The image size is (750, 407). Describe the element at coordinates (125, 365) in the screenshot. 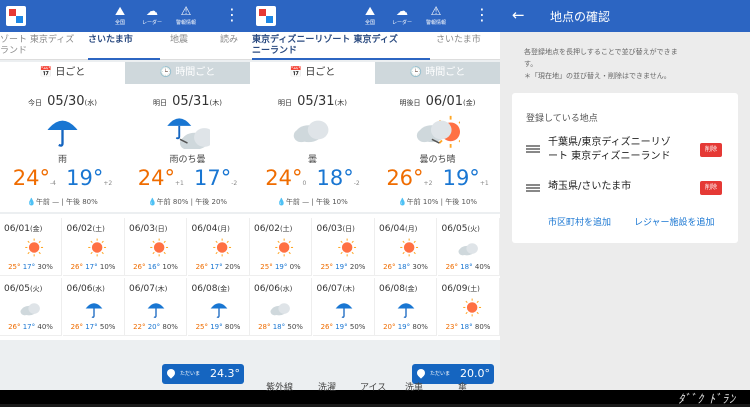

I see `bottom-area: ただいま 24.3°` at that location.